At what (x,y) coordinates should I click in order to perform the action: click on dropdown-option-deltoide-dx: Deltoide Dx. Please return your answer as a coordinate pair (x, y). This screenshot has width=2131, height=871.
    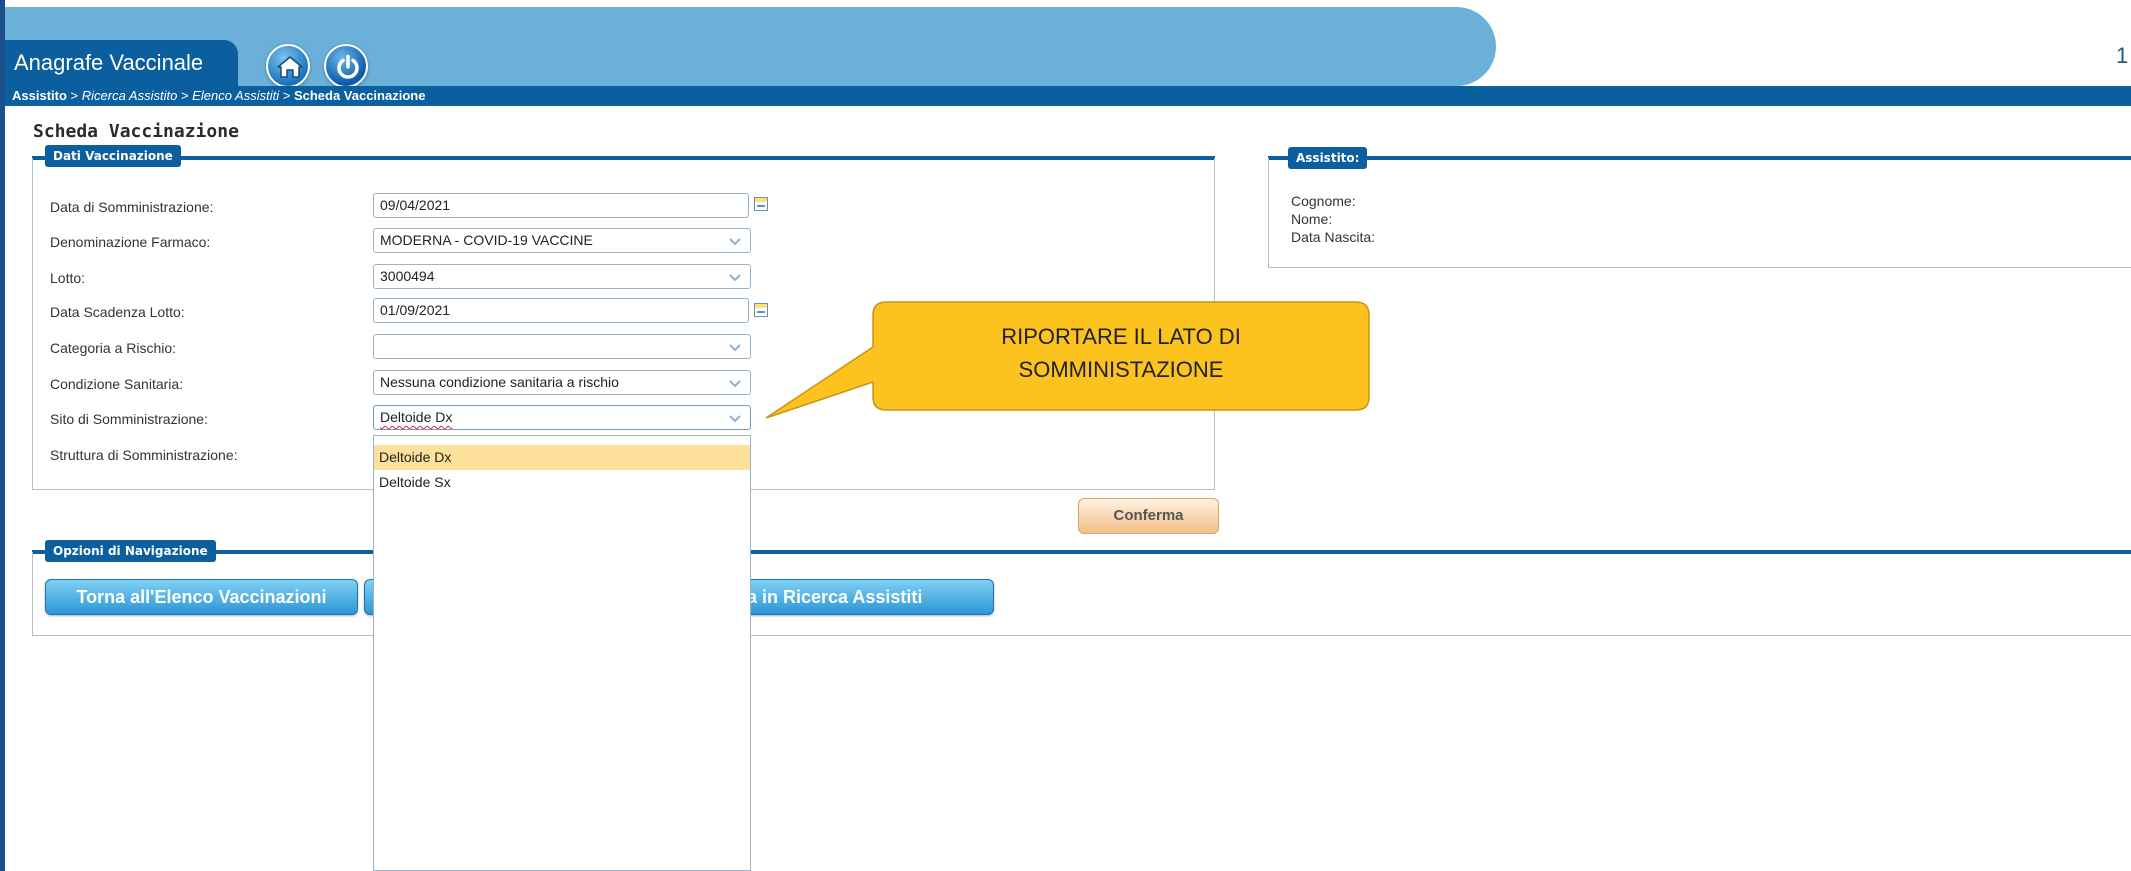
    Looking at the image, I should click on (562, 457).